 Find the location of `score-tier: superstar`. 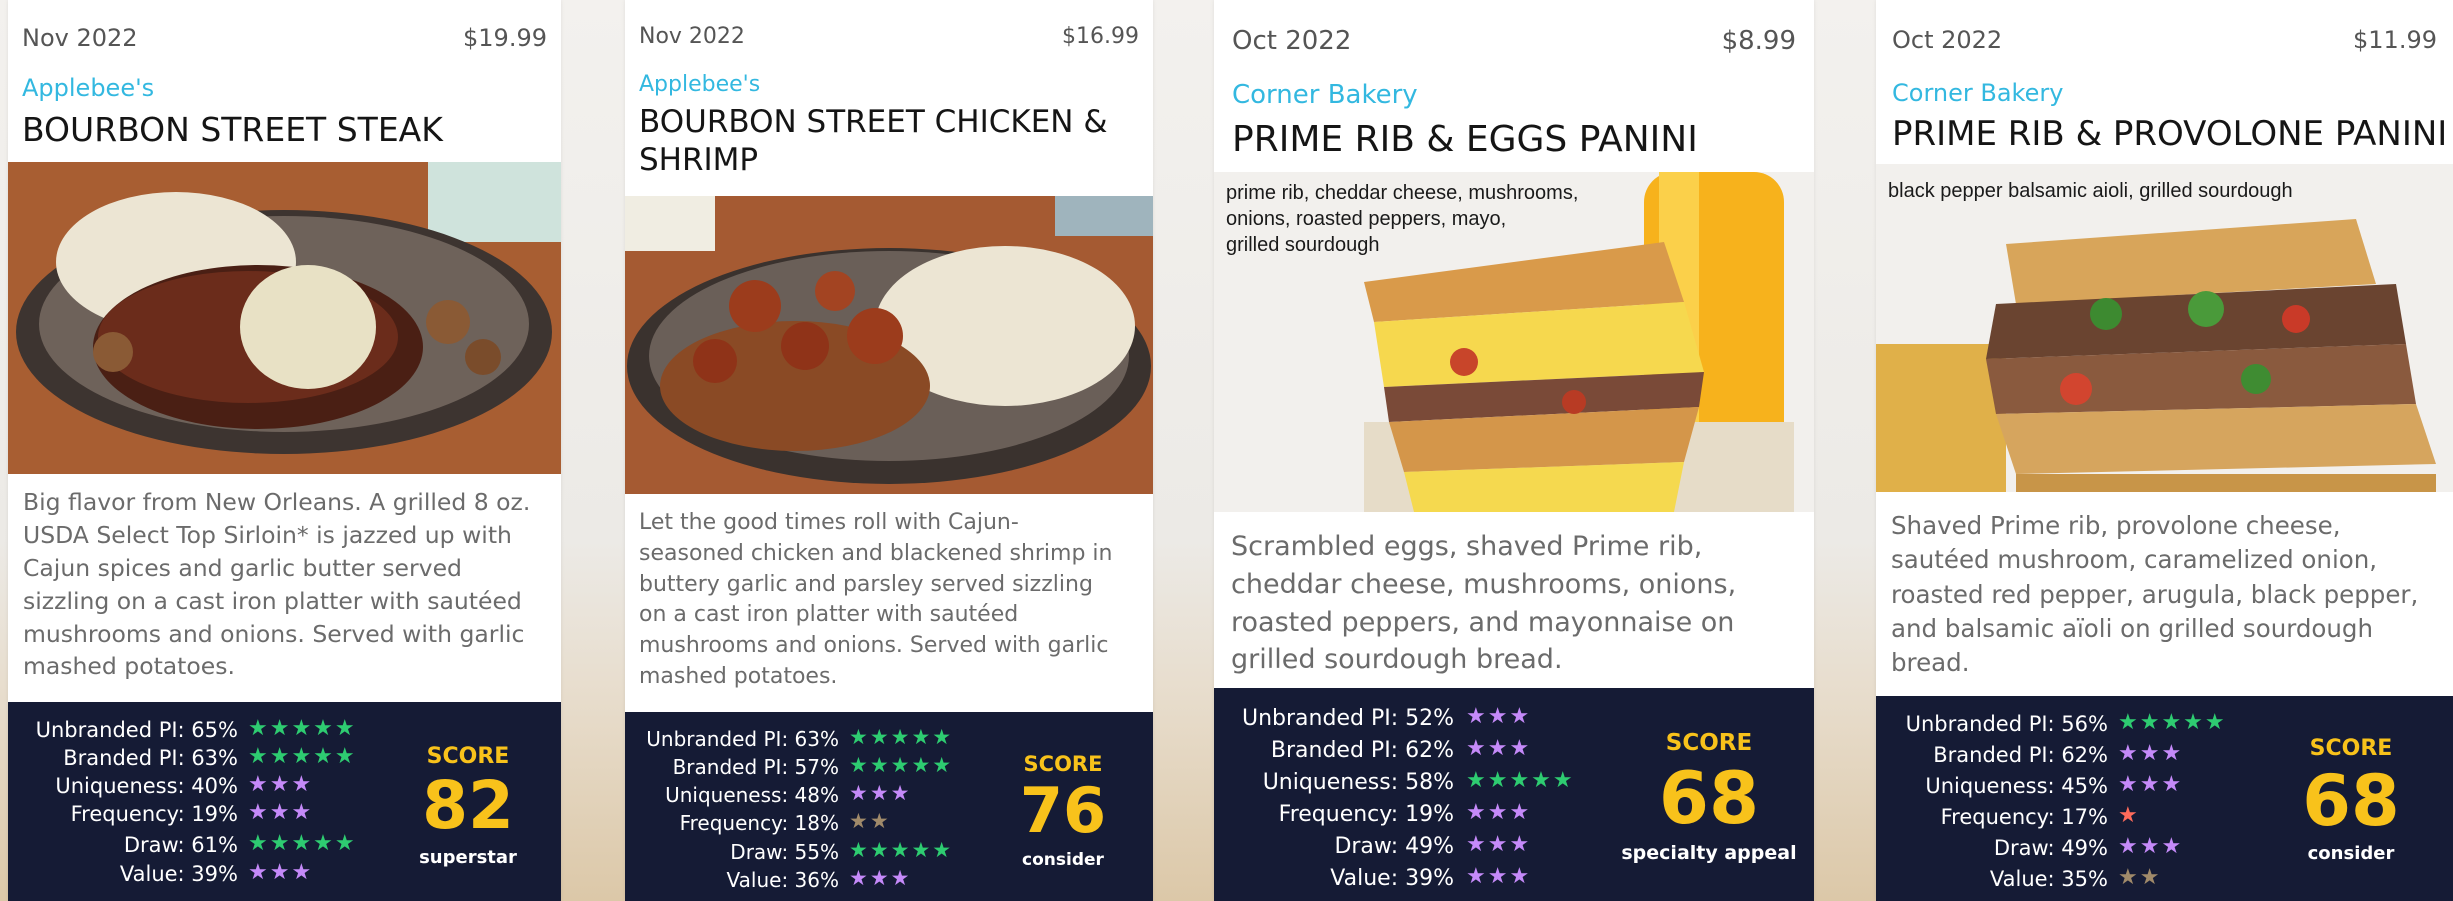

score-tier: superstar is located at coordinates (468, 857).